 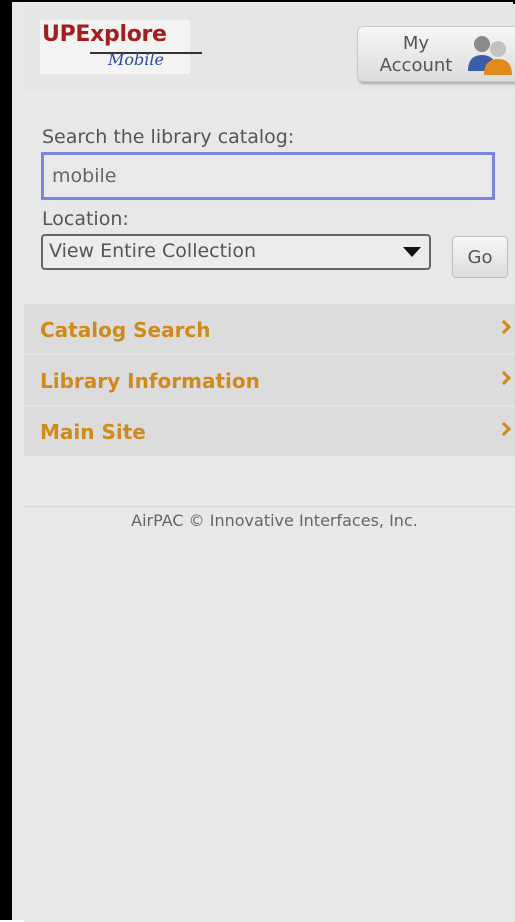 I want to click on site-logo: UPExplore Mobile, so click(x=121, y=47).